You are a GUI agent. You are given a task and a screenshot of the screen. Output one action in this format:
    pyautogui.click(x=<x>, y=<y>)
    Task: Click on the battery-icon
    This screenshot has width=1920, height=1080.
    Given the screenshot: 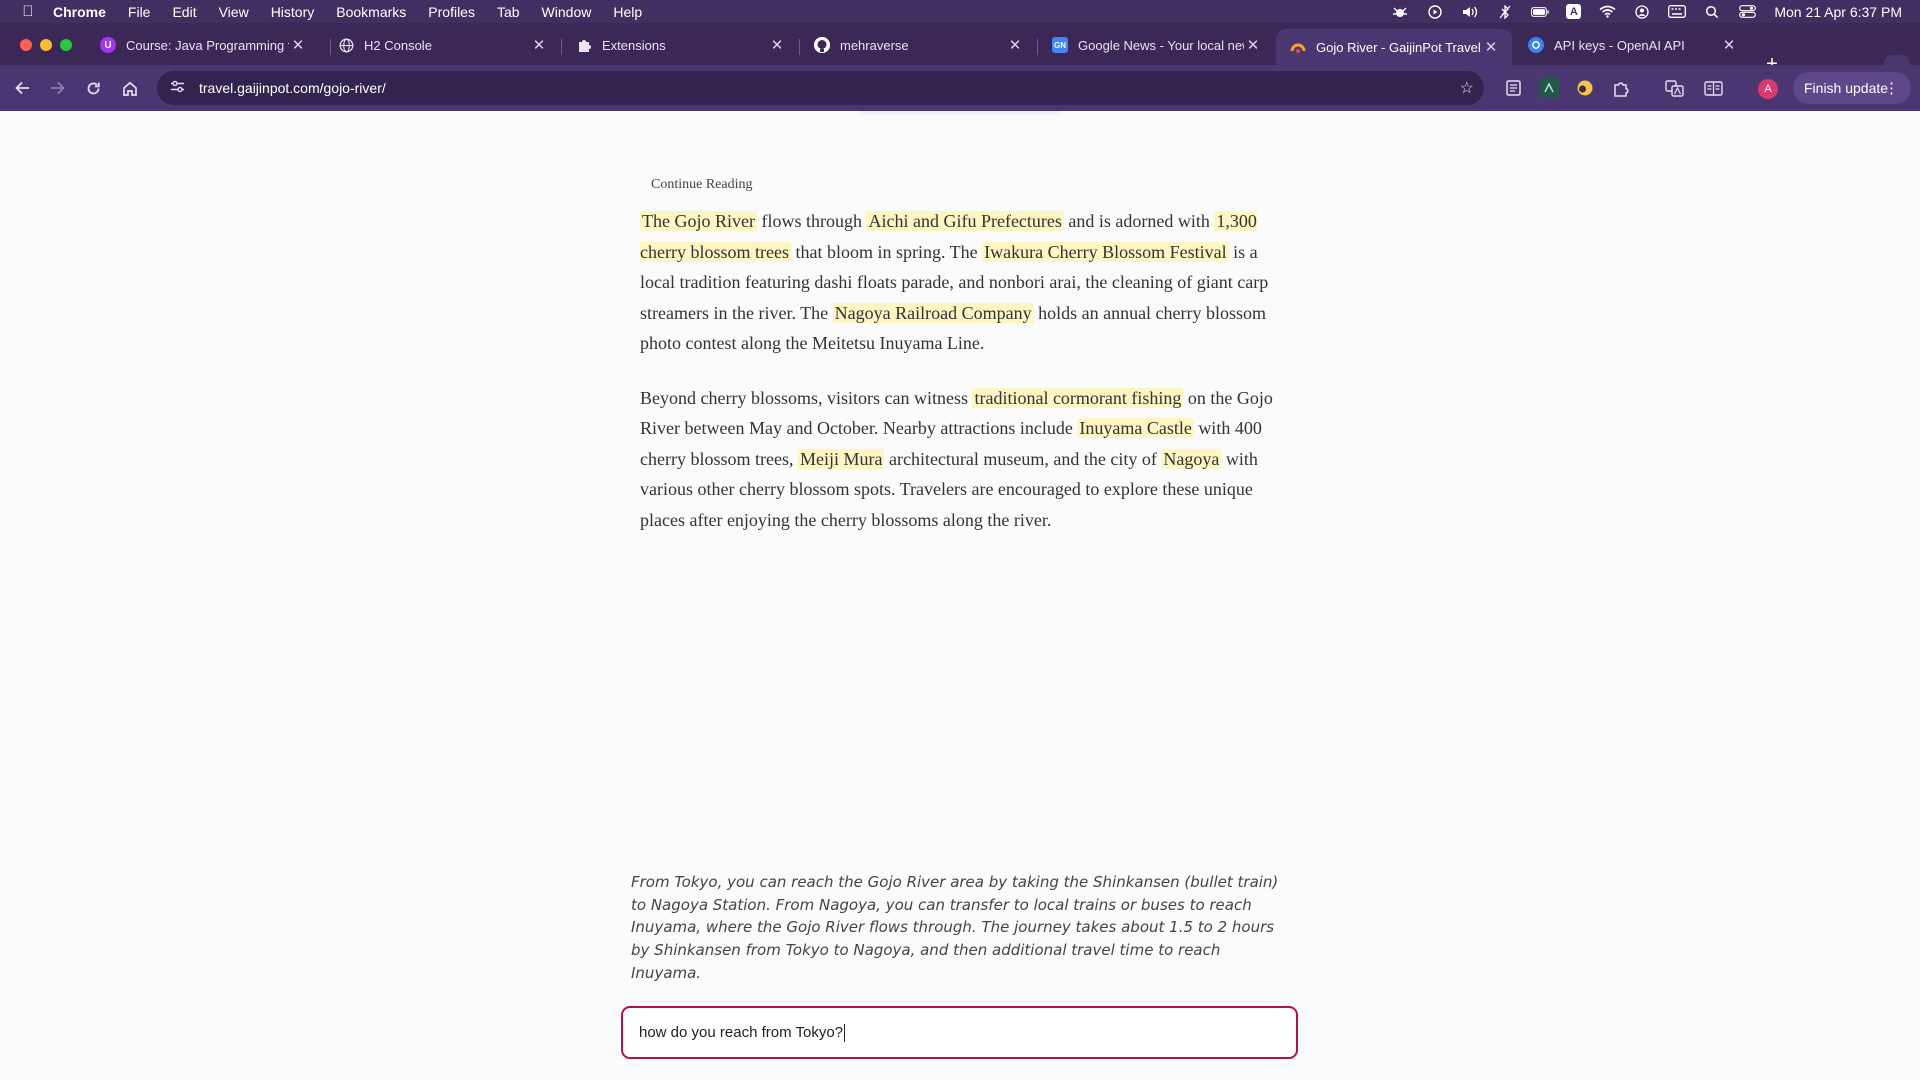 What is the action you would take?
    pyautogui.click(x=1540, y=12)
    